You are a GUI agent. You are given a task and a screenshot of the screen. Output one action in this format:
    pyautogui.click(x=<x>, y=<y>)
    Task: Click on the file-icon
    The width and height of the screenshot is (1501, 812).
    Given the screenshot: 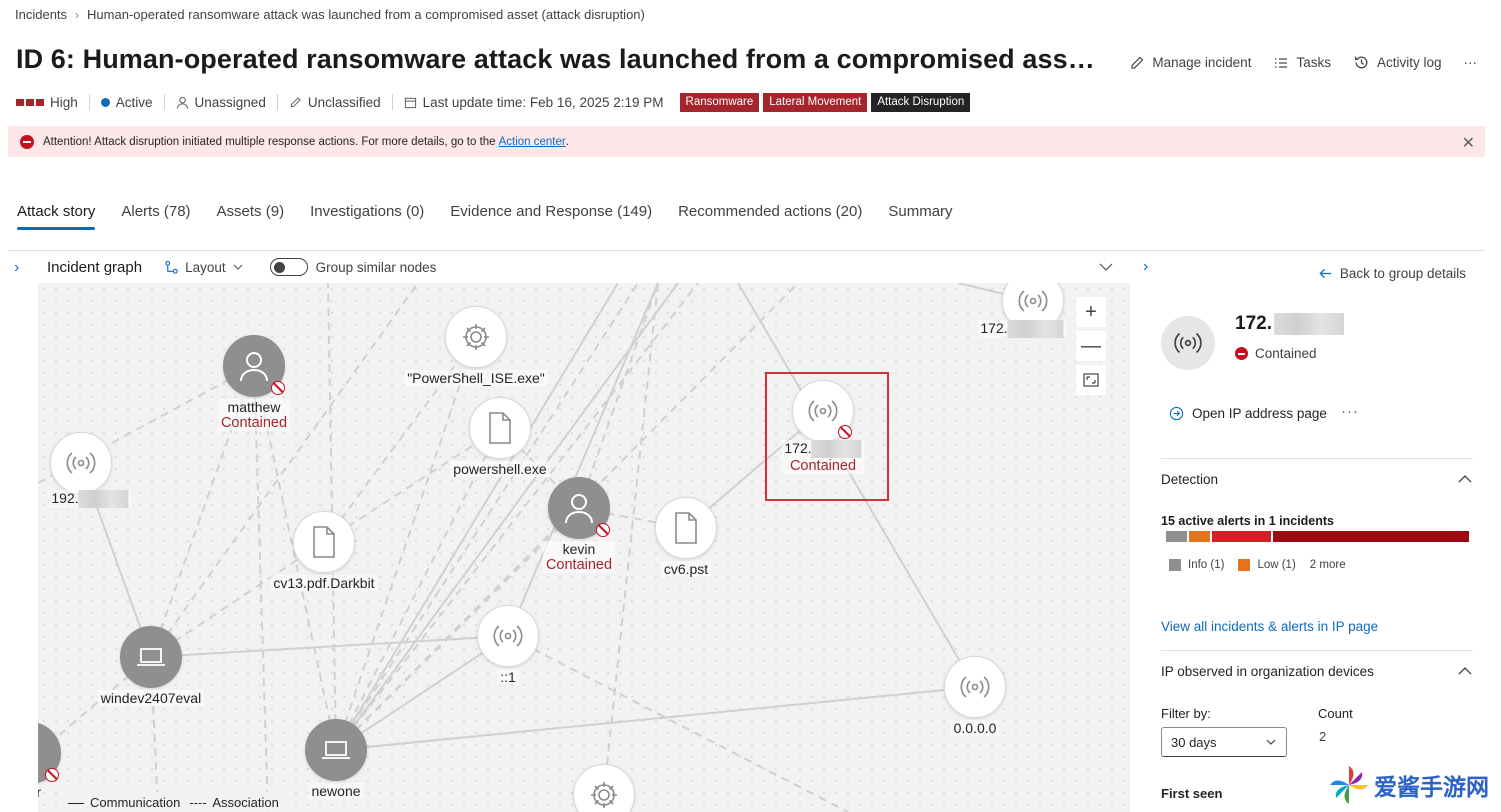 What is the action you would take?
    pyautogui.click(x=324, y=542)
    